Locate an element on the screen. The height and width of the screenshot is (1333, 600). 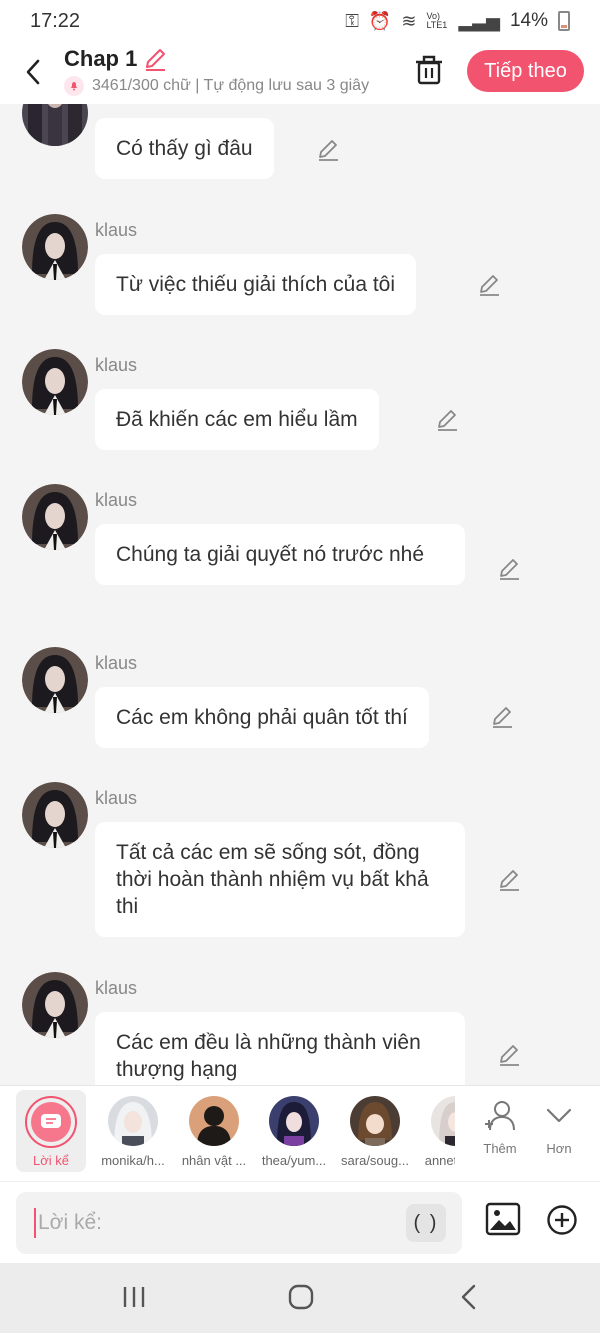
home-button is located at coordinates (301, 1299).